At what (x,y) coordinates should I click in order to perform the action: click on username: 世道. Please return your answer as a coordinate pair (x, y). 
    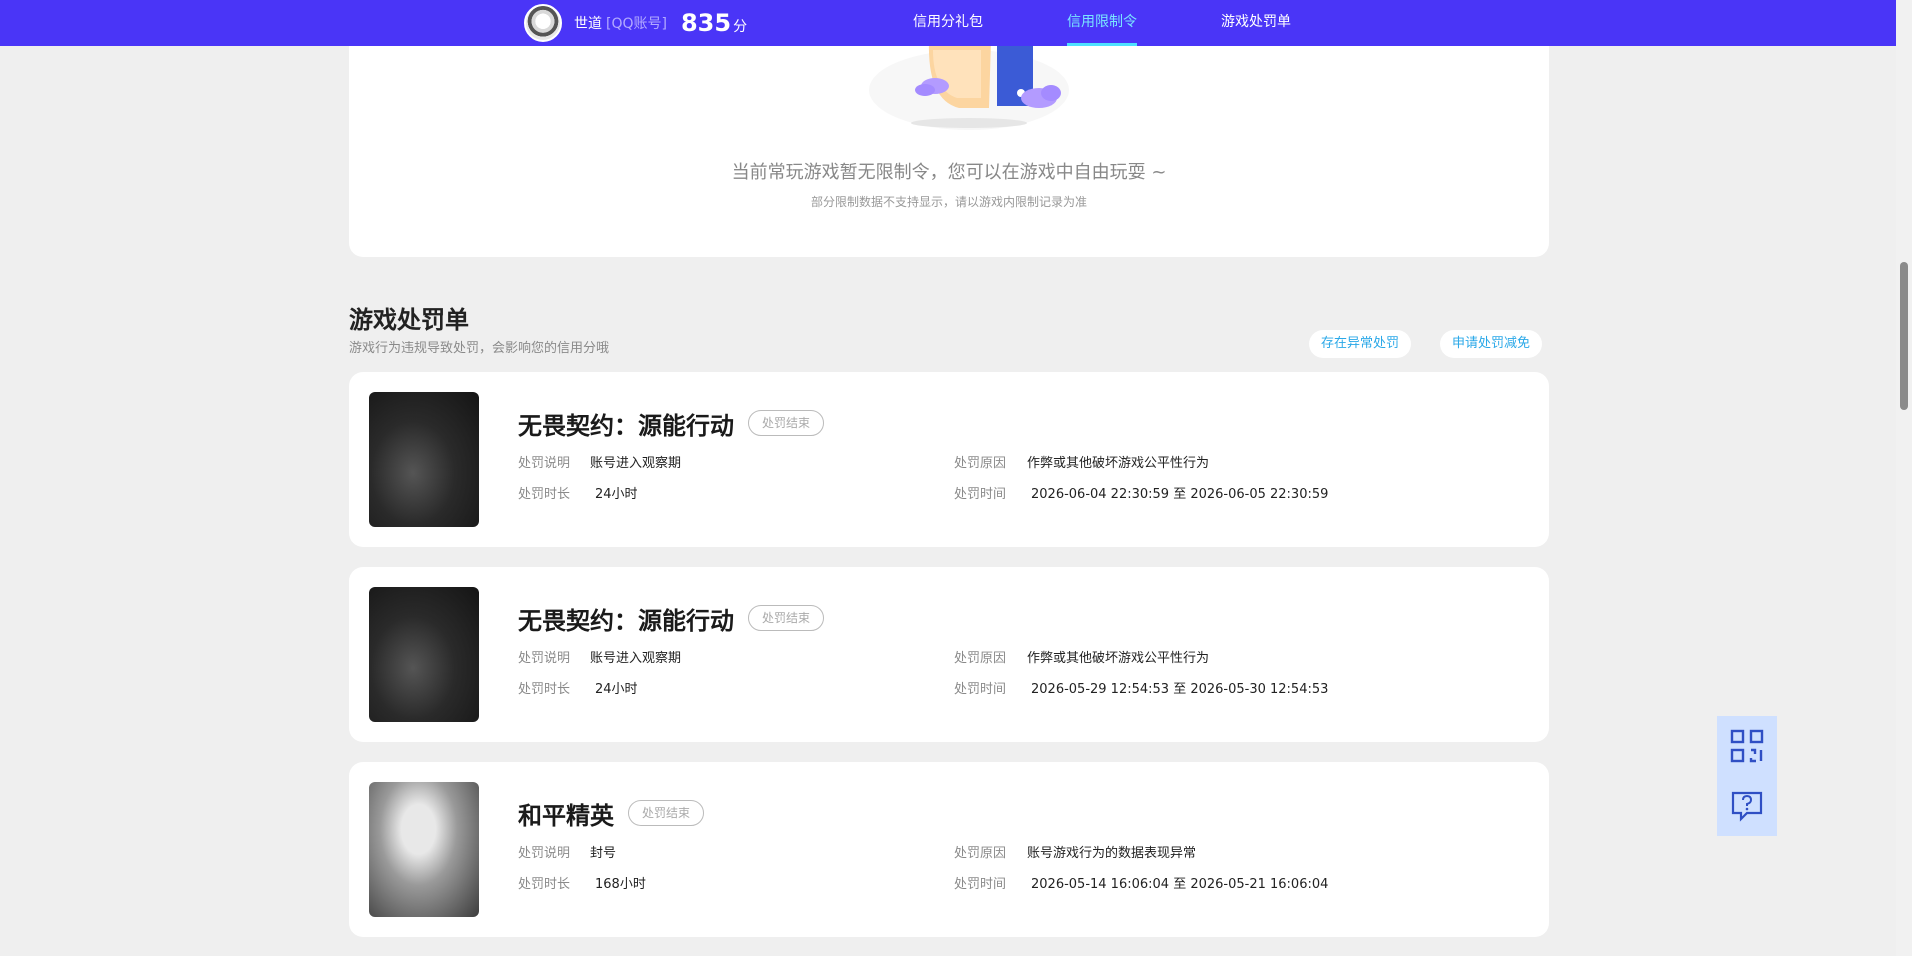
    Looking at the image, I should click on (588, 24).